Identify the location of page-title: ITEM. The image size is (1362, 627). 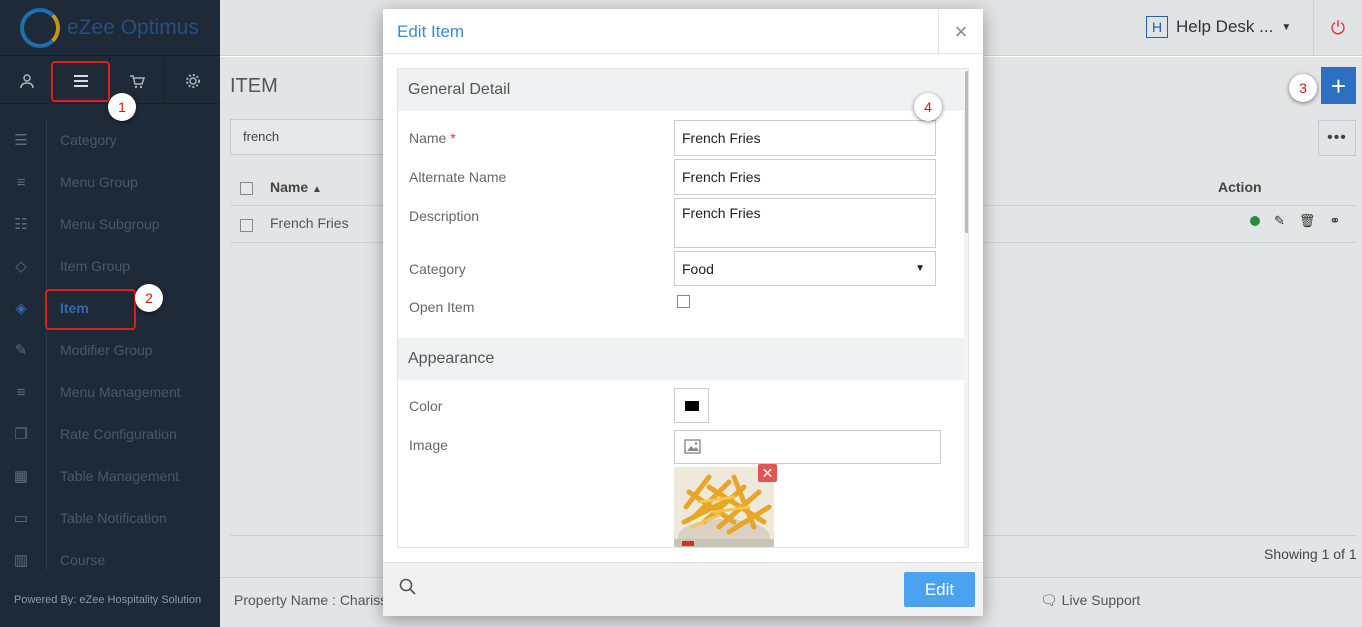
(254, 86).